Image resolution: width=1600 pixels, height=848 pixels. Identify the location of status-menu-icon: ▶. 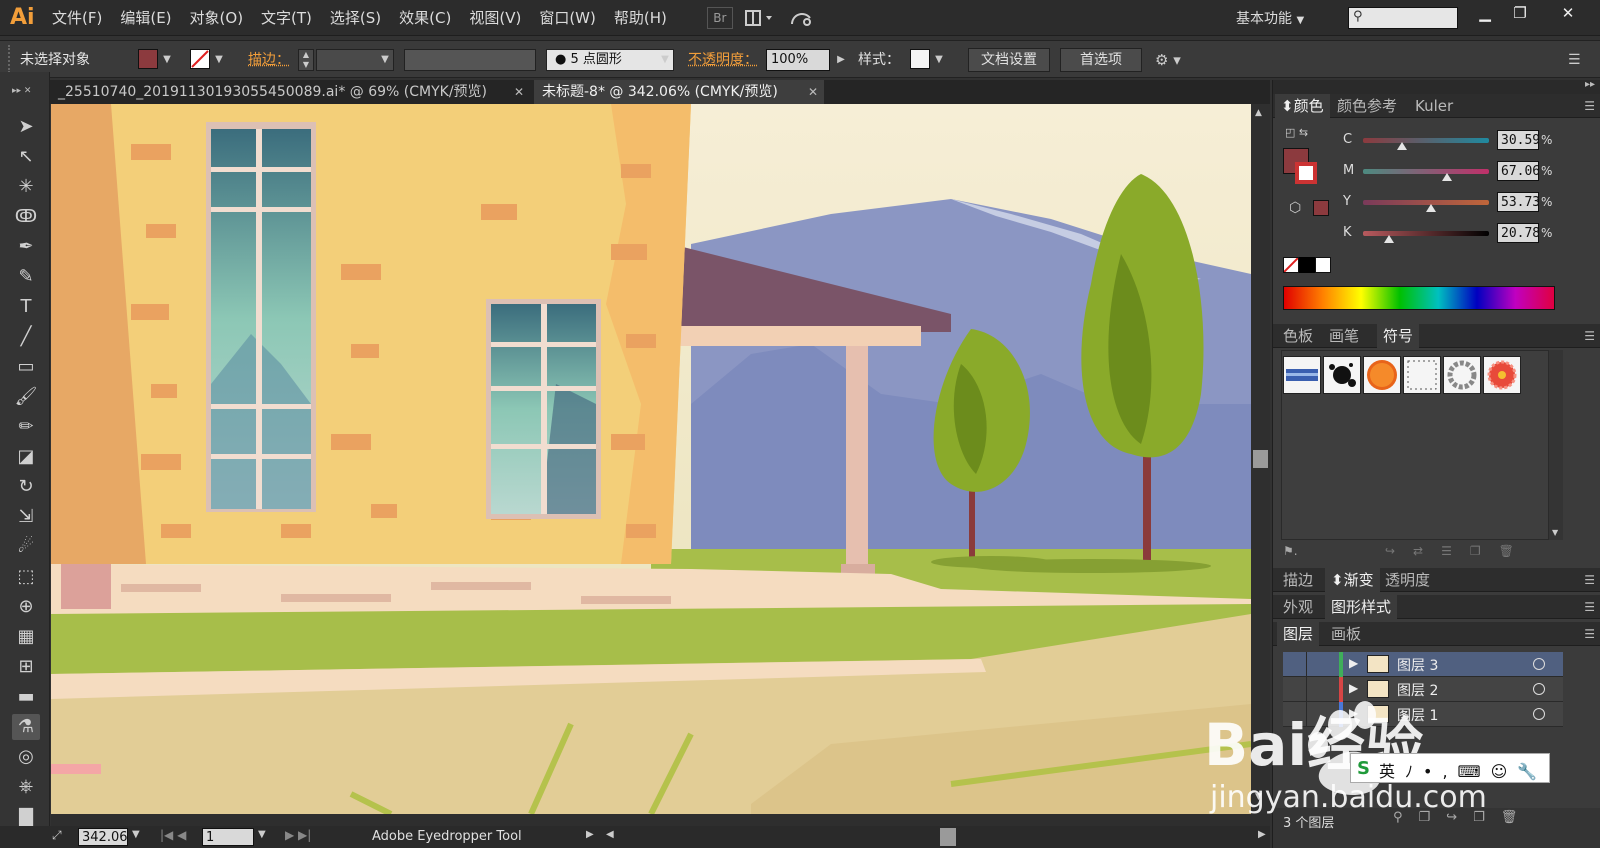
(590, 834).